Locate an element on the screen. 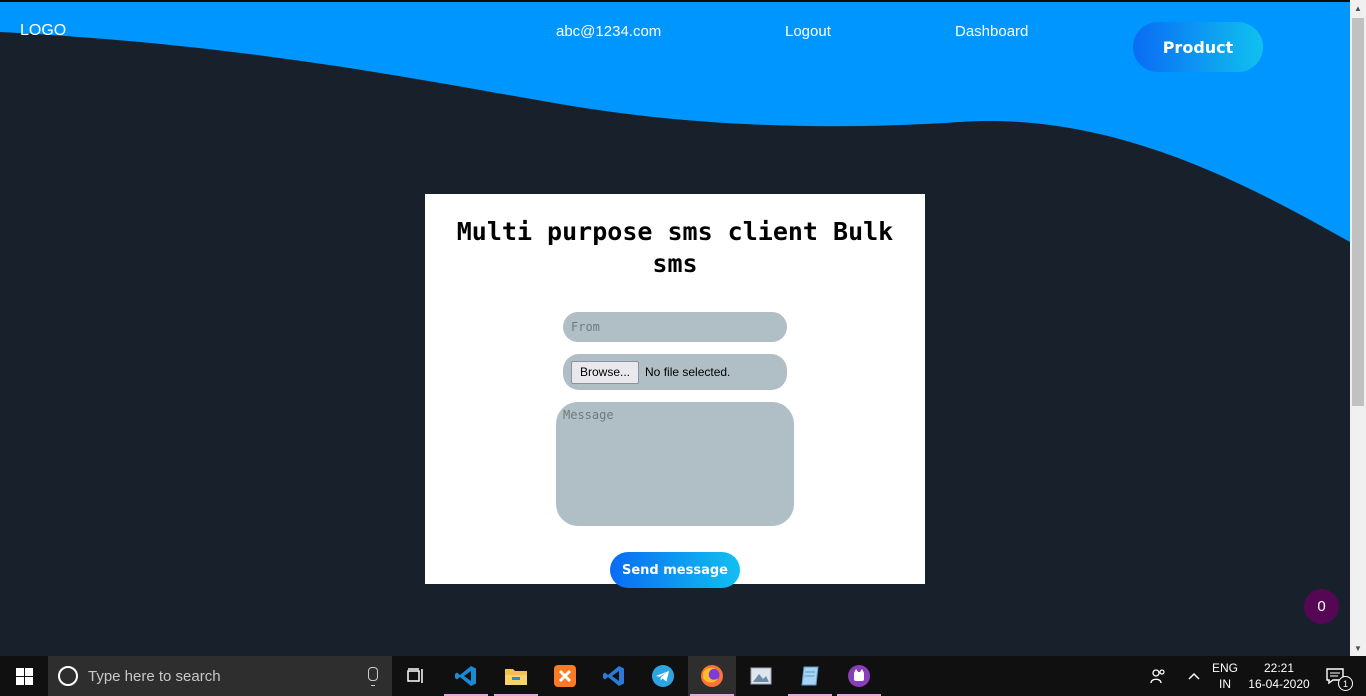  taskbar-app-visual-studio is located at coordinates (614, 676).